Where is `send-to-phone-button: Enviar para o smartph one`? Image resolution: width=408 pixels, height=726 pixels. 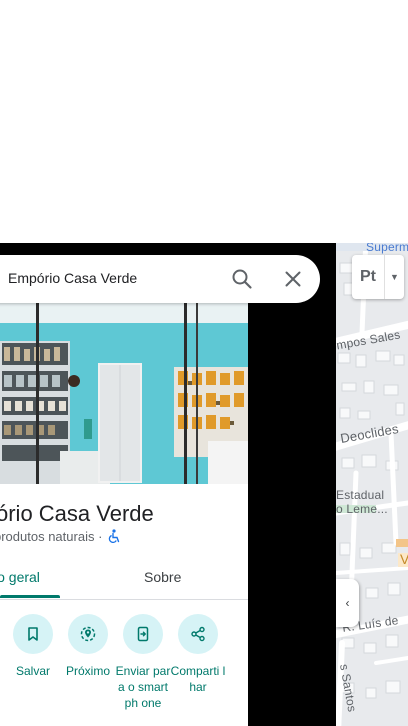
send-to-phone-button: Enviar para o smartph one is located at coordinates (143, 662).